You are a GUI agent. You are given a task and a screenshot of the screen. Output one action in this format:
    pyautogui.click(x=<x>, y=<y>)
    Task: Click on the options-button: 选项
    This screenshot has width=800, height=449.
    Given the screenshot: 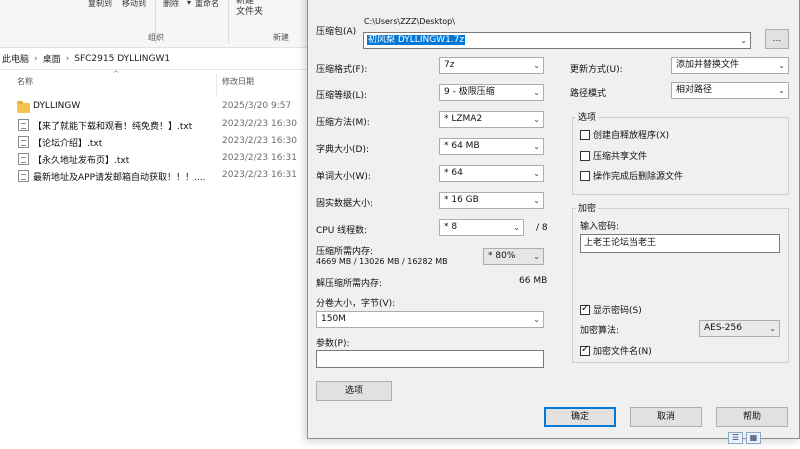 What is the action you would take?
    pyautogui.click(x=354, y=391)
    